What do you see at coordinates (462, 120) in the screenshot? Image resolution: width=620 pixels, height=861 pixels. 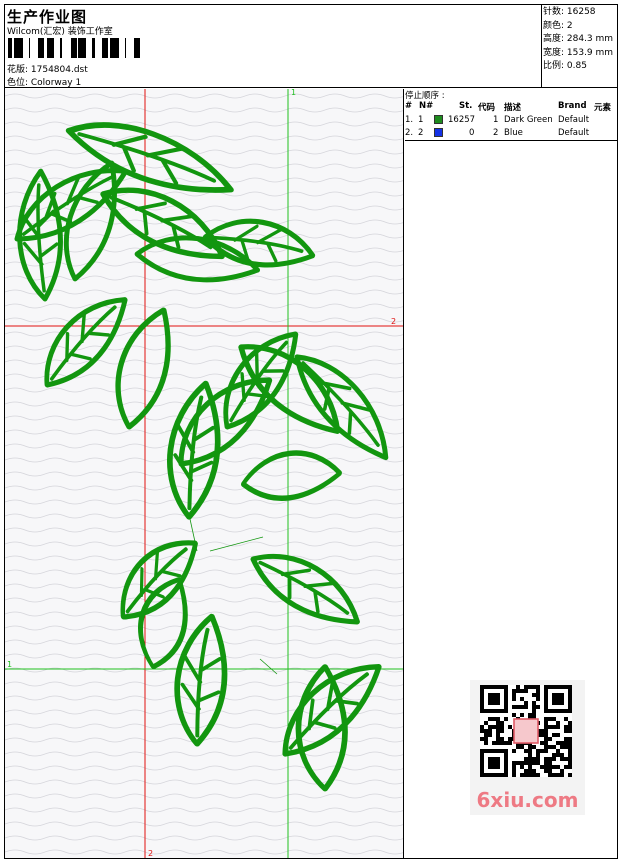 I see `row-stitches: 16257` at bounding box center [462, 120].